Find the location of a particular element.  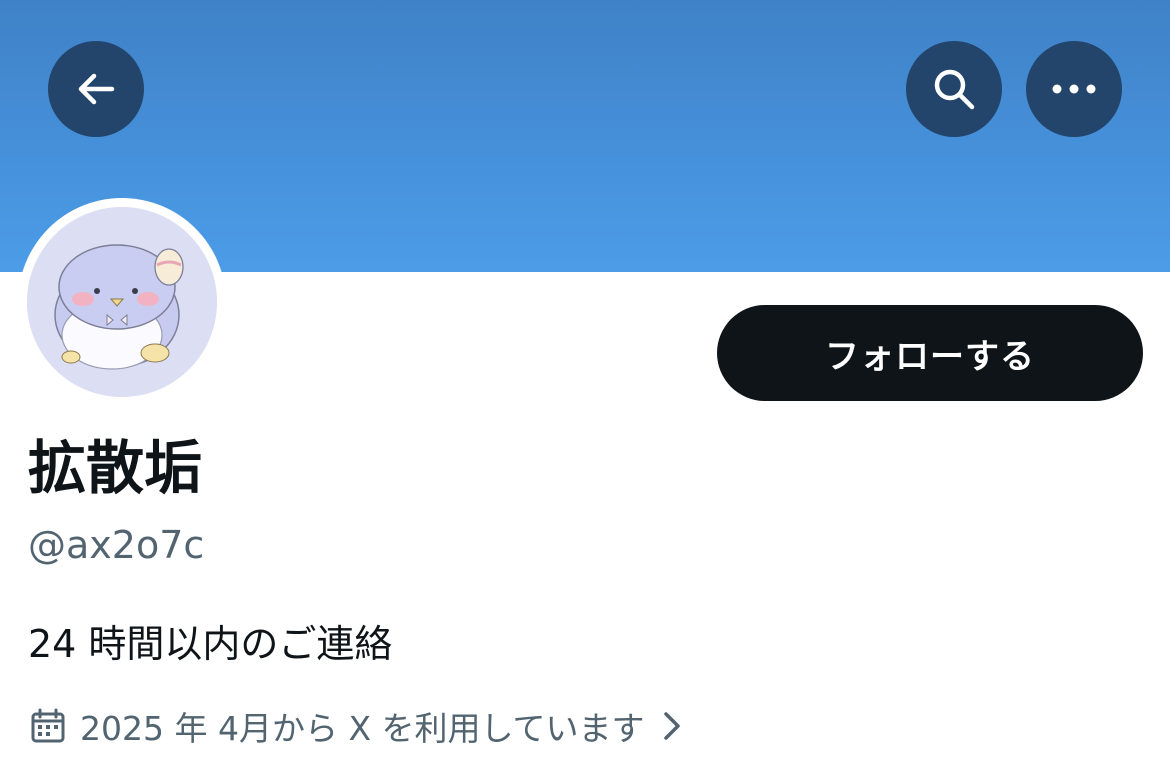

search-icon is located at coordinates (954, 89).